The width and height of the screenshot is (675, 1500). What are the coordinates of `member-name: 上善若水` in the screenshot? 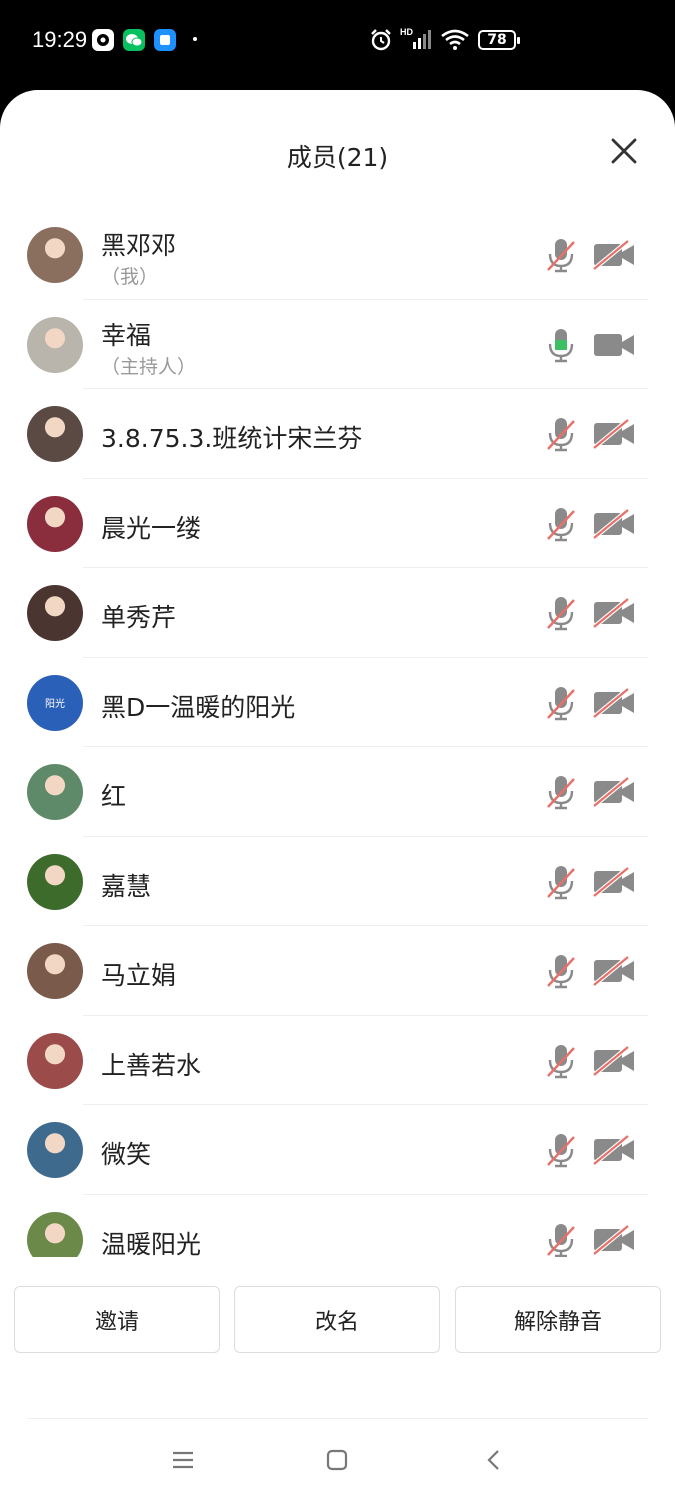 It's located at (151, 1065).